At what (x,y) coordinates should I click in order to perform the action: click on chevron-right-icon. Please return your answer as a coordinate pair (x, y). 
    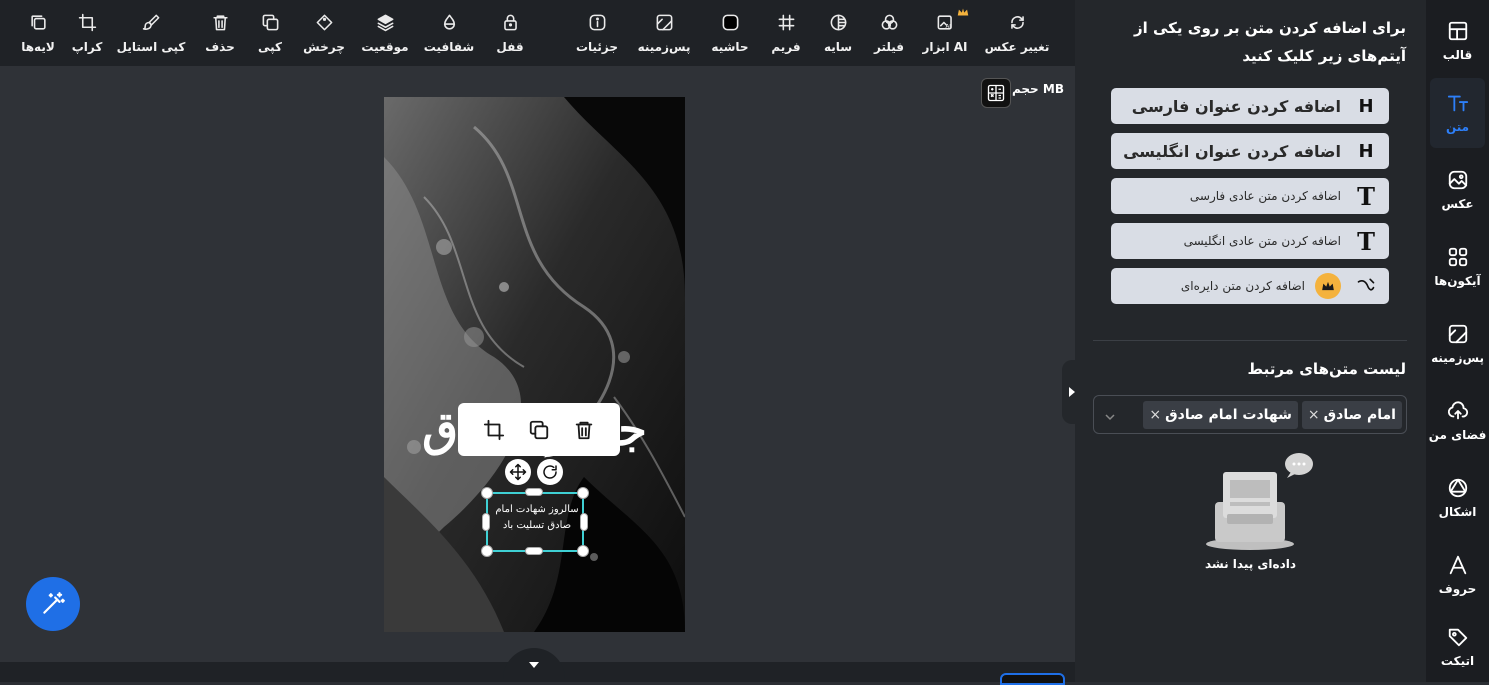
    Looking at the image, I should click on (1072, 392).